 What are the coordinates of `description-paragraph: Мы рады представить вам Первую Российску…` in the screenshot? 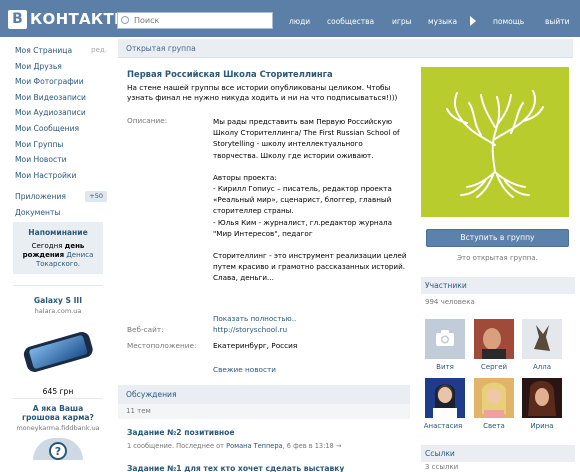 It's located at (306, 138).